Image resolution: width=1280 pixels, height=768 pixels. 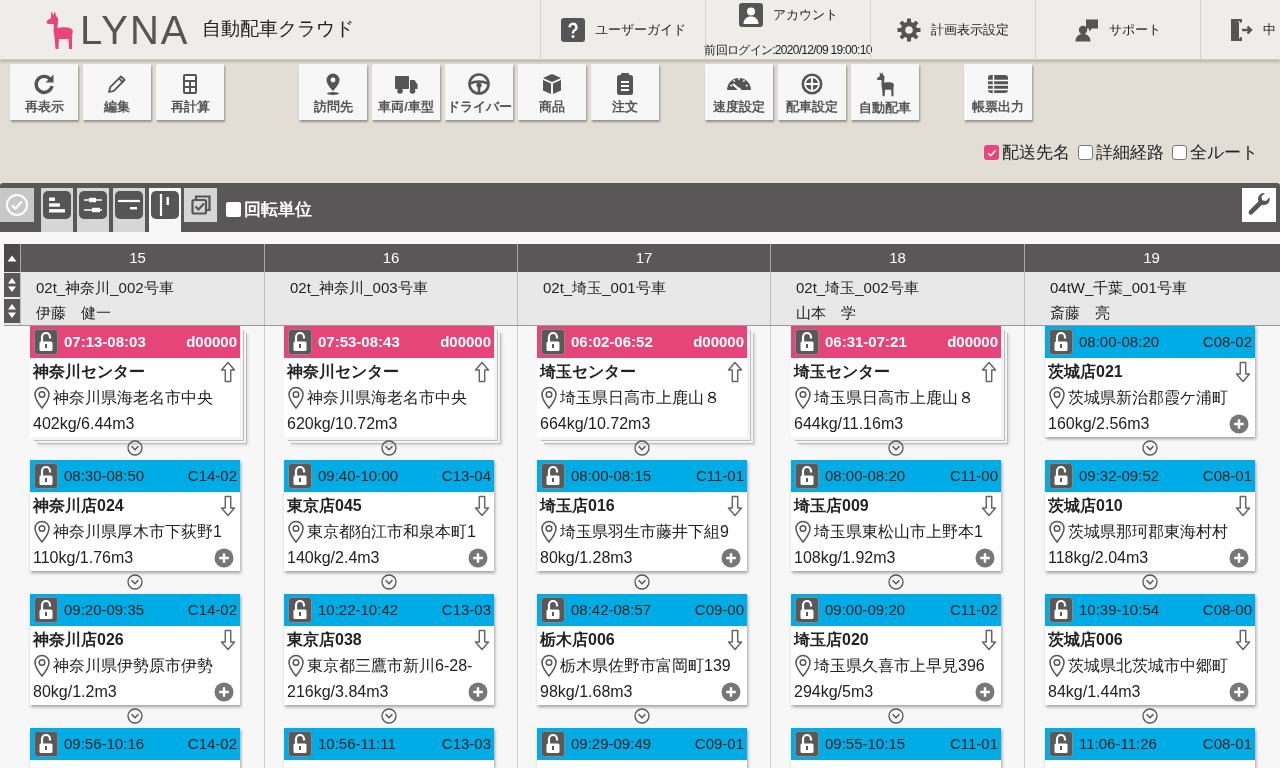 I want to click on toolbar-button: ドライバー, so click(x=479, y=92).